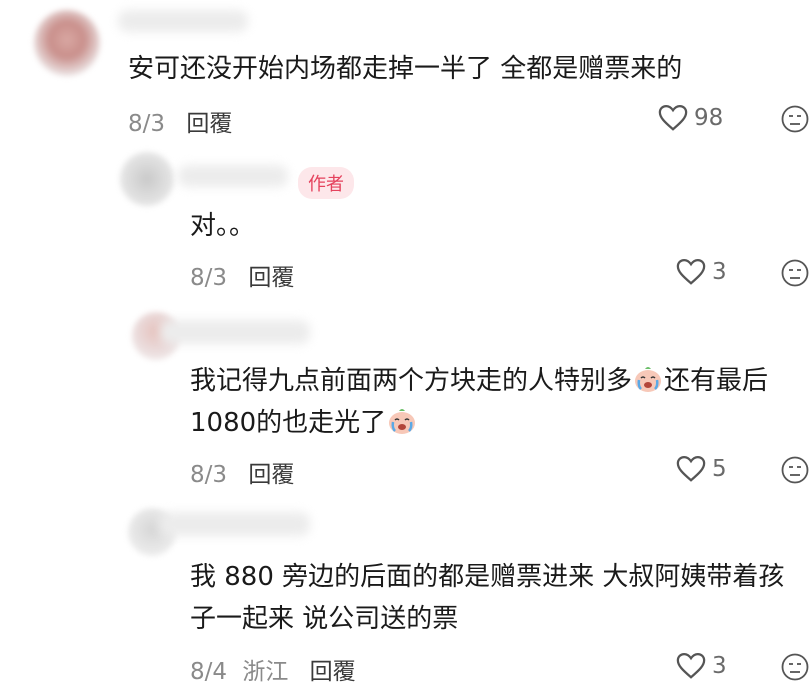  Describe the element at coordinates (326, 183) in the screenshot. I see `author-badge: 作者` at that location.